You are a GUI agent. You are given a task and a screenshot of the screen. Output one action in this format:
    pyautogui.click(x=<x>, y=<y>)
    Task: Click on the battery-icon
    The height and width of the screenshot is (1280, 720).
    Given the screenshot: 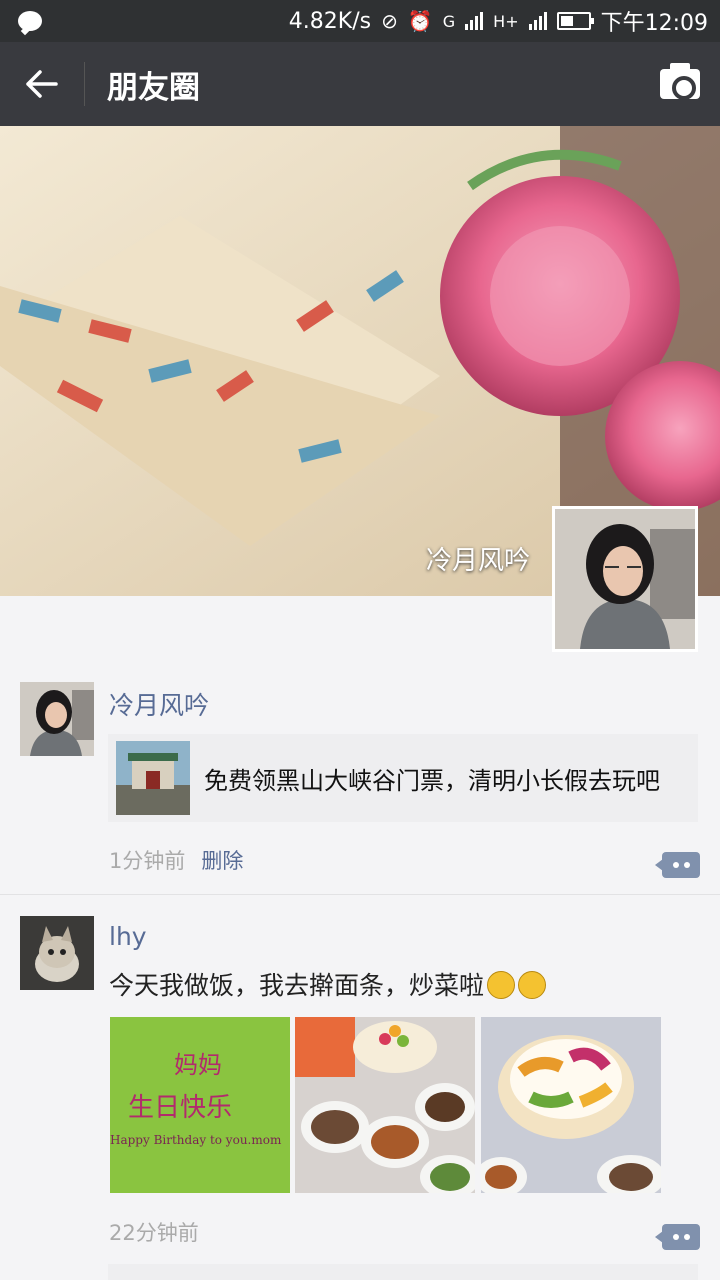 What is the action you would take?
    pyautogui.click(x=575, y=21)
    